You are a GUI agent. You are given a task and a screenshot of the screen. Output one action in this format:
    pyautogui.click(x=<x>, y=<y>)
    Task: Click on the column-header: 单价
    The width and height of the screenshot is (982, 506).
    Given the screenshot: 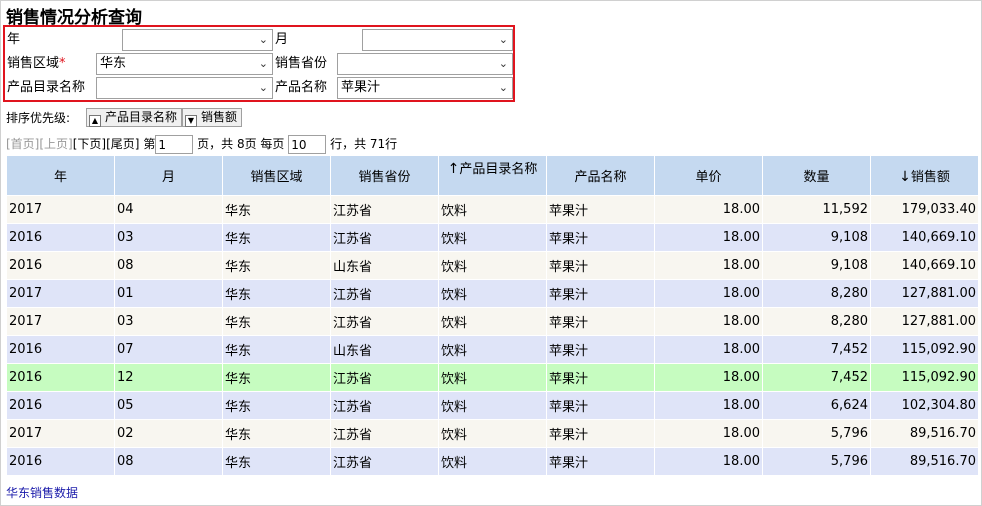 What is the action you would take?
    pyautogui.click(x=708, y=175)
    